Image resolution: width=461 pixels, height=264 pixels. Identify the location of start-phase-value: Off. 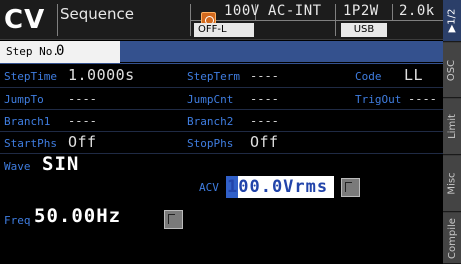
(82, 142).